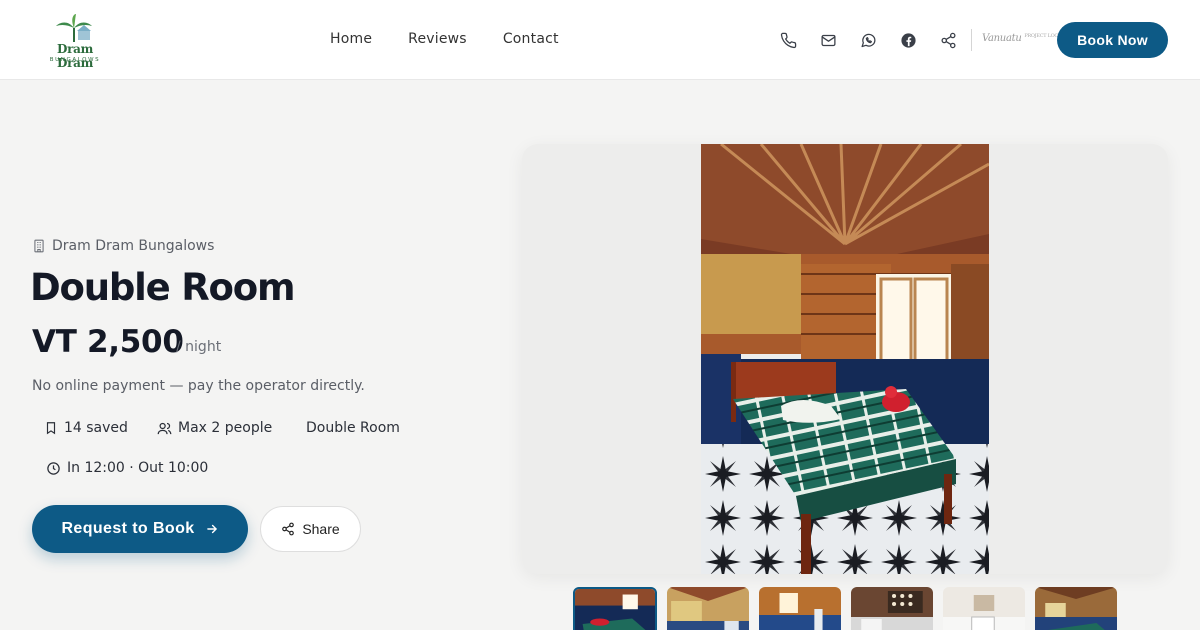  I want to click on share-label: Share, so click(321, 529).